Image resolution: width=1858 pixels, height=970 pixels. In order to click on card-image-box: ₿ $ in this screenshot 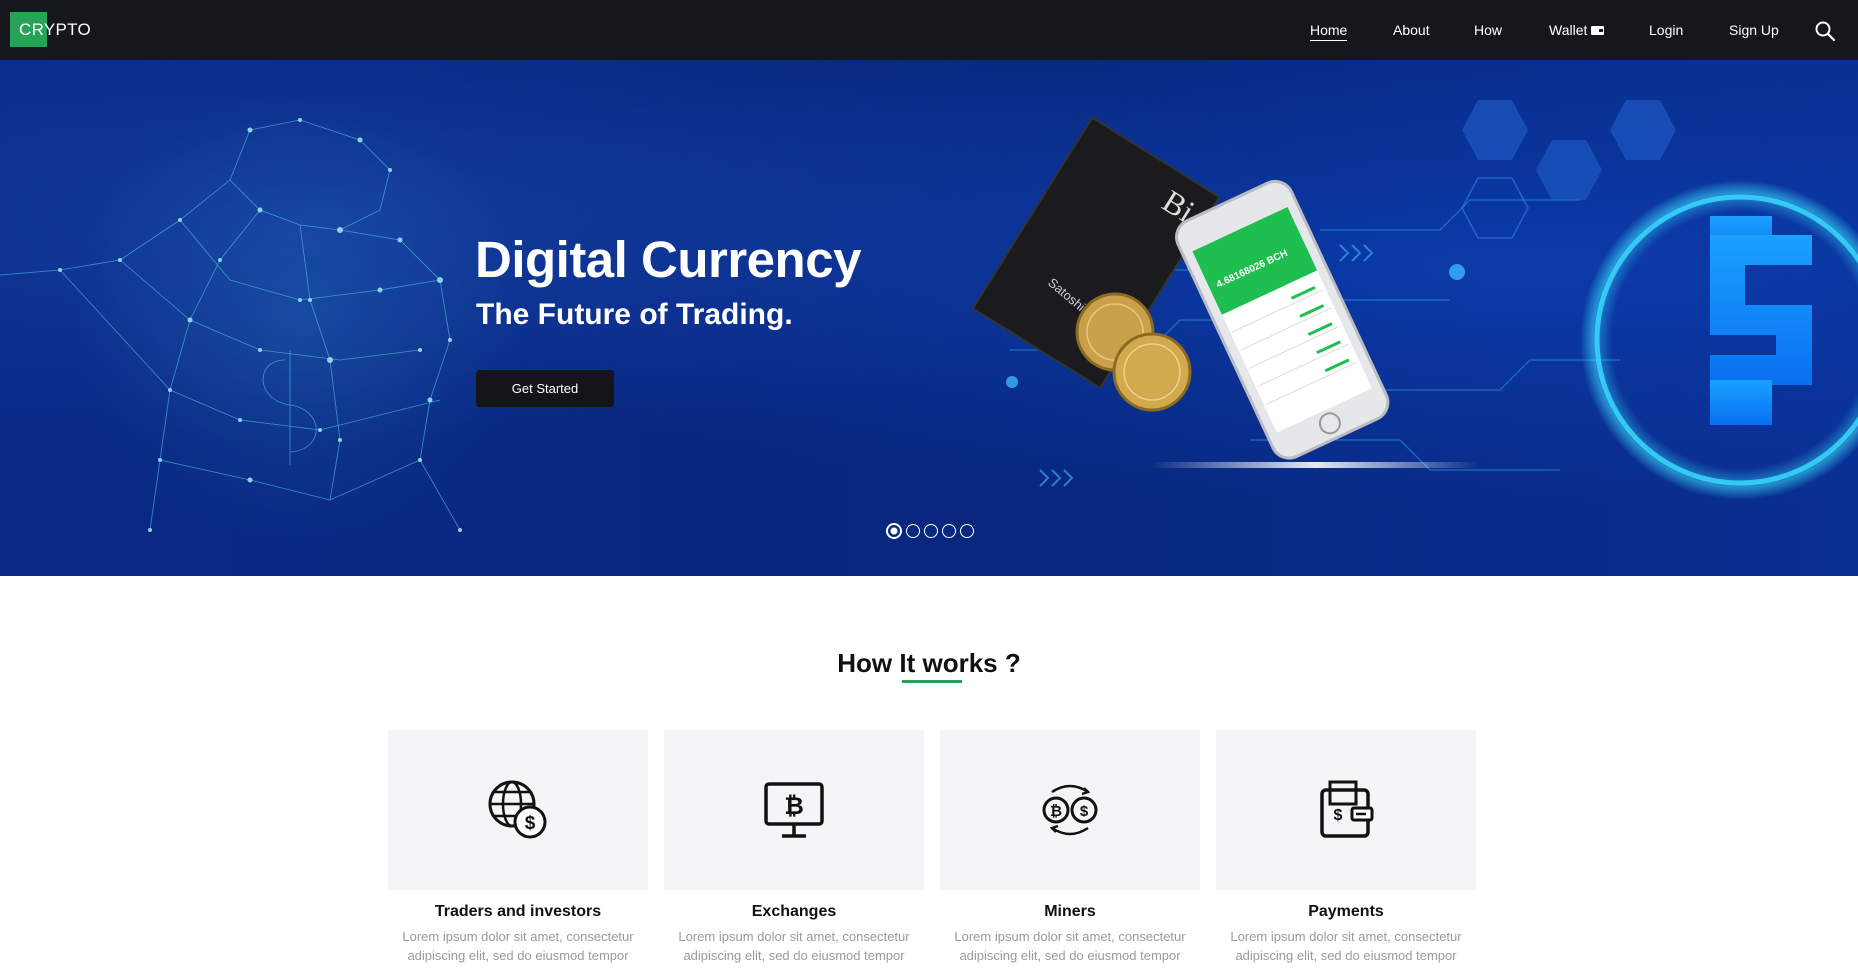, I will do `click(1070, 810)`.